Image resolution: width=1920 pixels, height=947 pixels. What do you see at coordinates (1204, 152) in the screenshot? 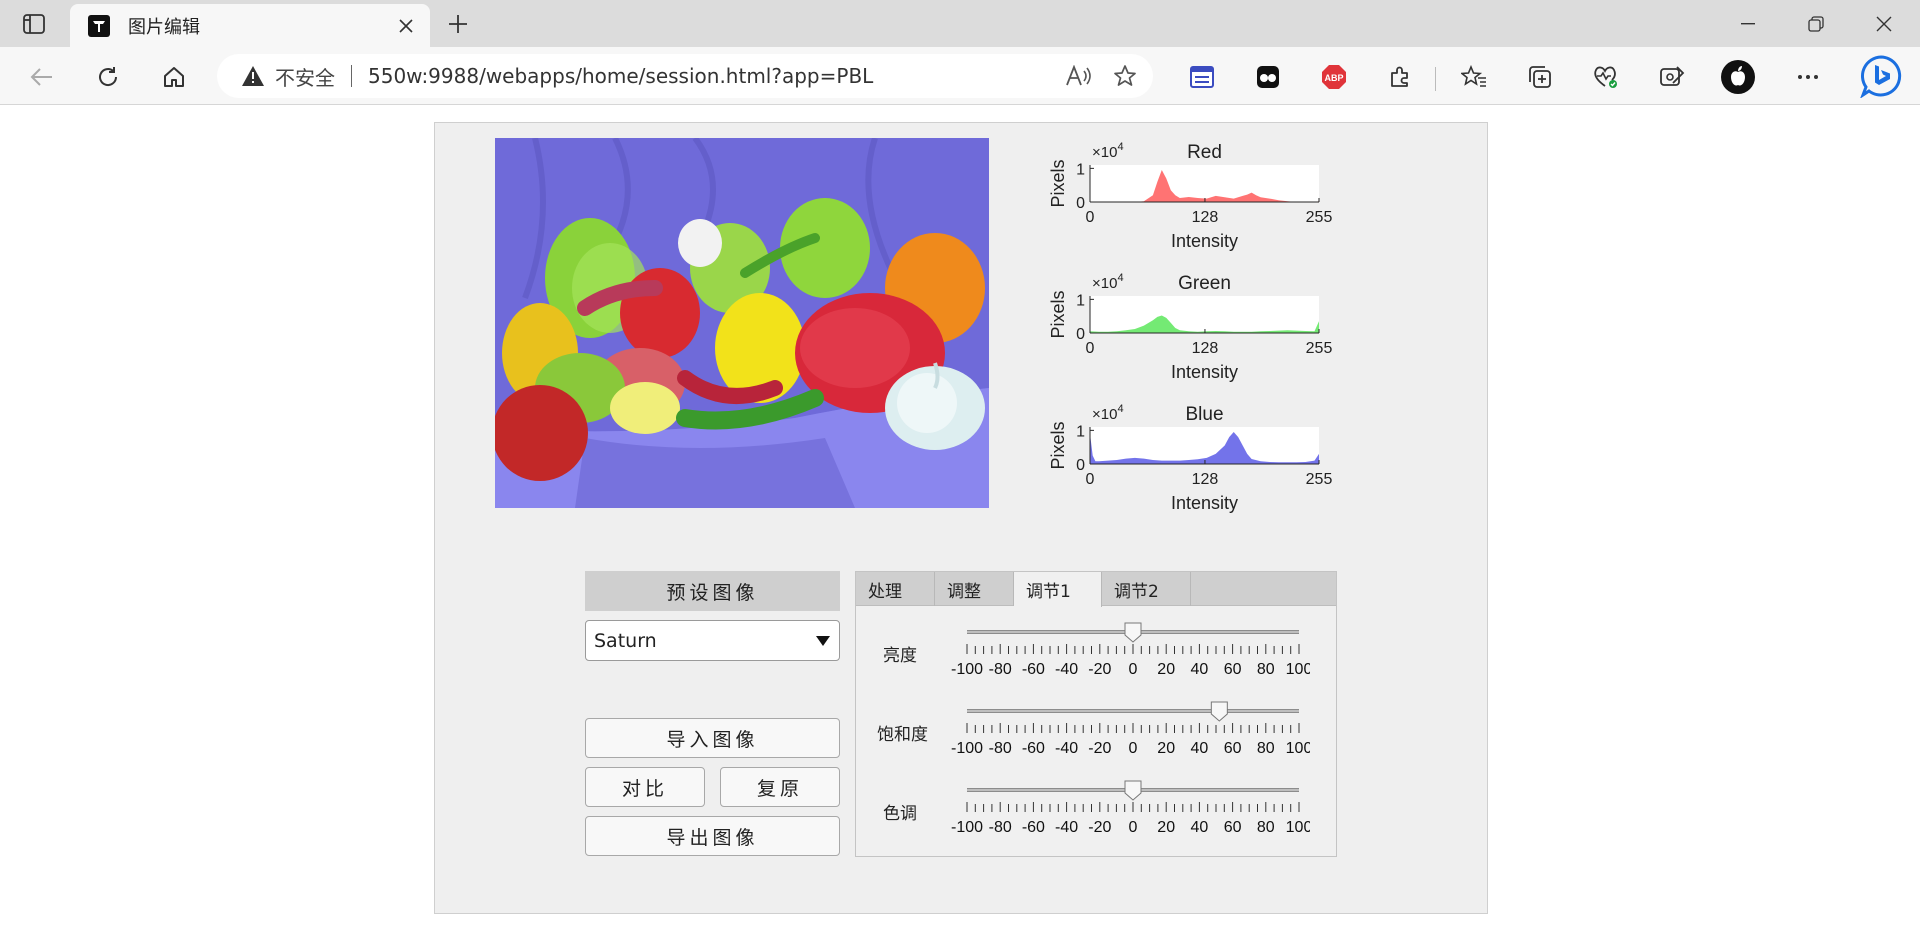
I see `histogram-title: Red` at bounding box center [1204, 152].